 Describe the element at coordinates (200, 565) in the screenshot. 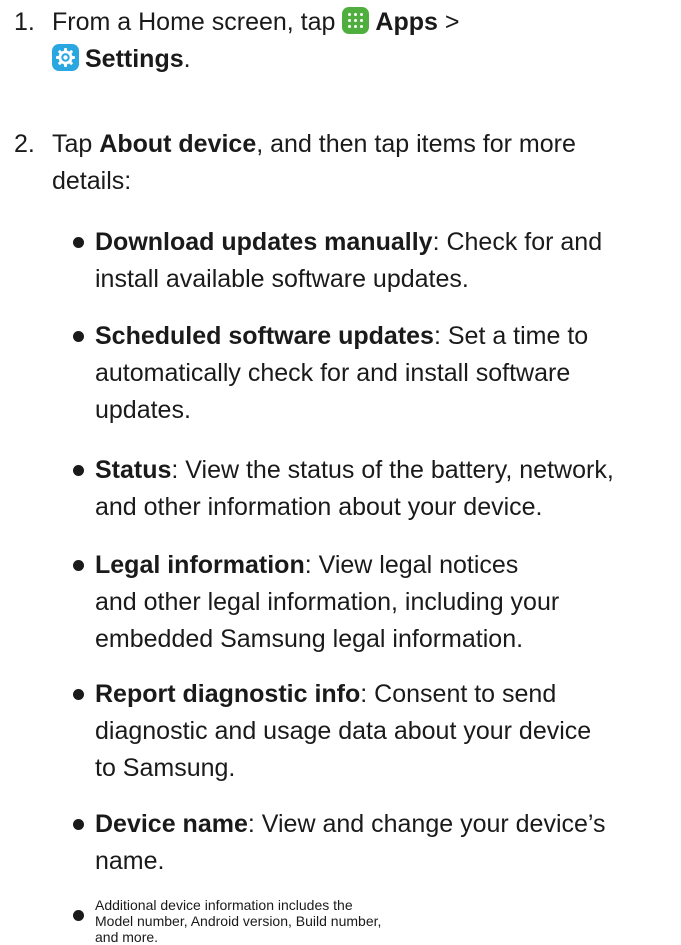

I see `item-title: Legal information` at that location.